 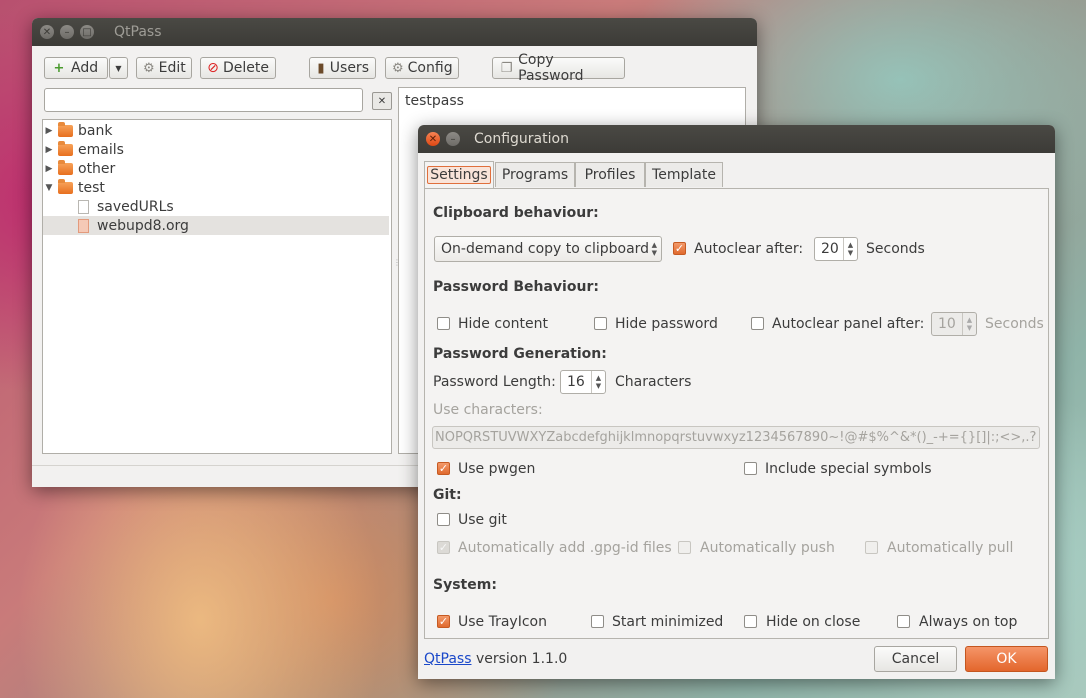 What do you see at coordinates (895, 249) in the screenshot?
I see `autoclear-unit: Seconds` at bounding box center [895, 249].